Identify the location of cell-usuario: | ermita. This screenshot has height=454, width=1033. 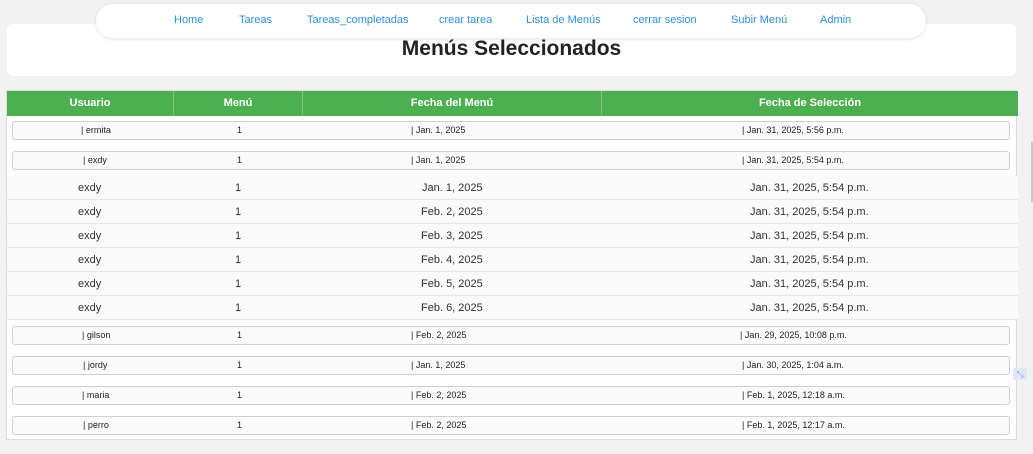
(96, 130).